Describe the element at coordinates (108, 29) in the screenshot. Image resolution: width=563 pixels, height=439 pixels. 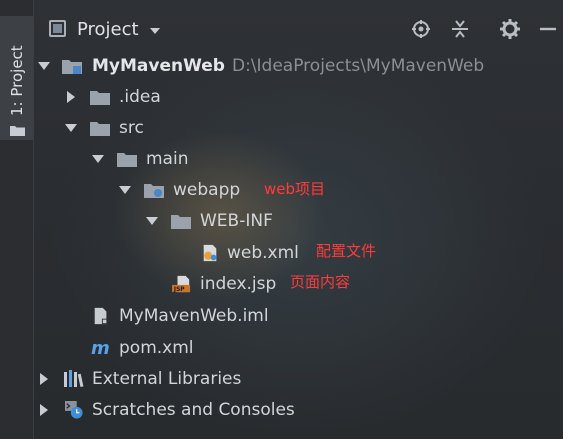
I see `project-view-title: Project` at that location.